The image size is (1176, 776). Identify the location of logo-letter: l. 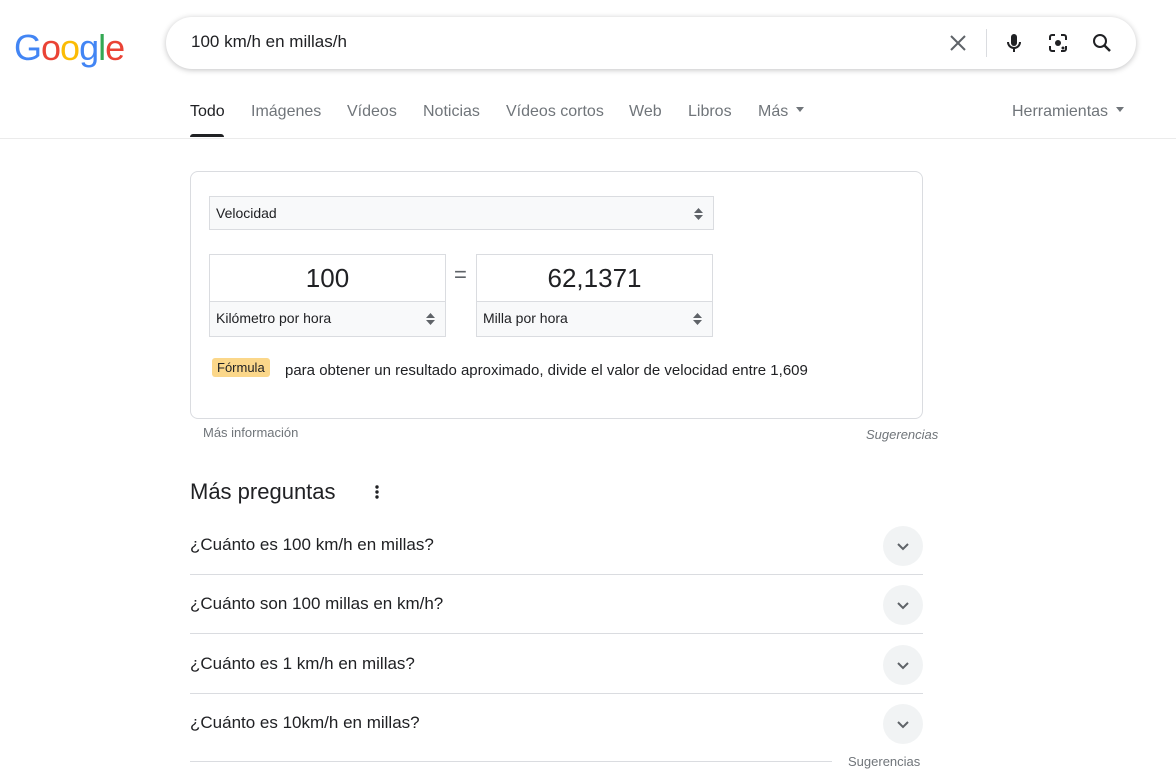
(102, 47).